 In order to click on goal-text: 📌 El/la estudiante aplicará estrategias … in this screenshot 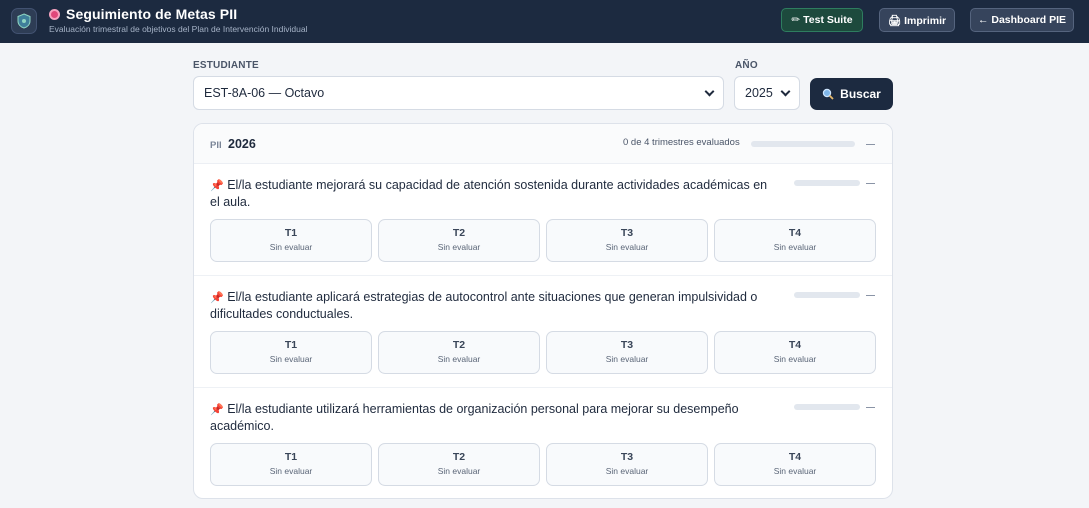, I will do `click(495, 305)`.